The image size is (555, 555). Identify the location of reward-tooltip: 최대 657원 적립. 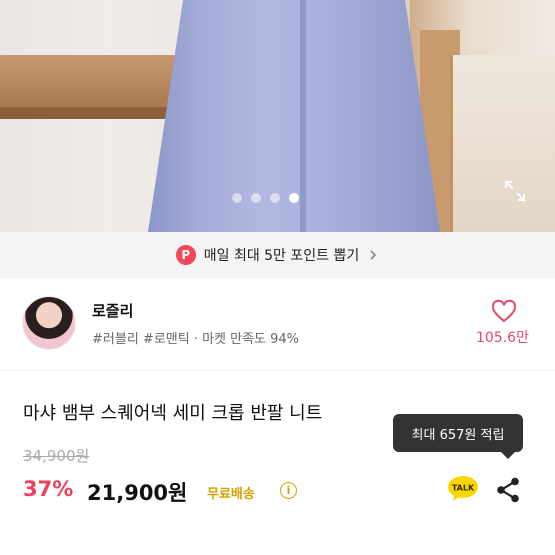
(458, 436).